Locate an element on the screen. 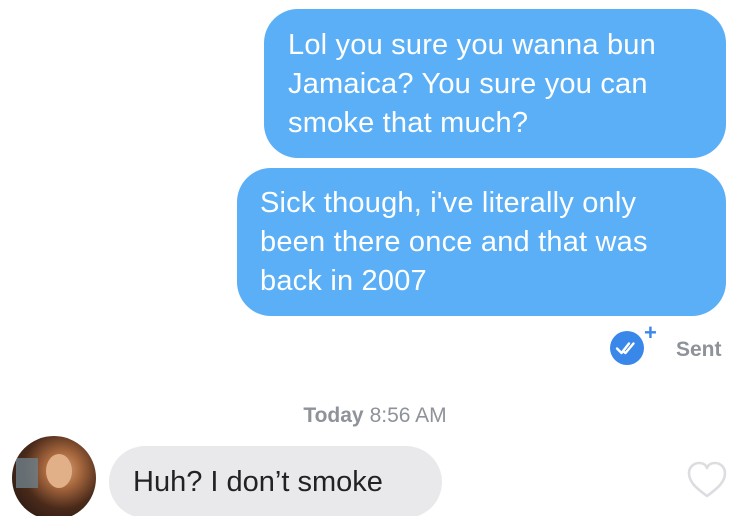  incoming-message-bubble: Huh? I don’t smoke is located at coordinates (275, 481).